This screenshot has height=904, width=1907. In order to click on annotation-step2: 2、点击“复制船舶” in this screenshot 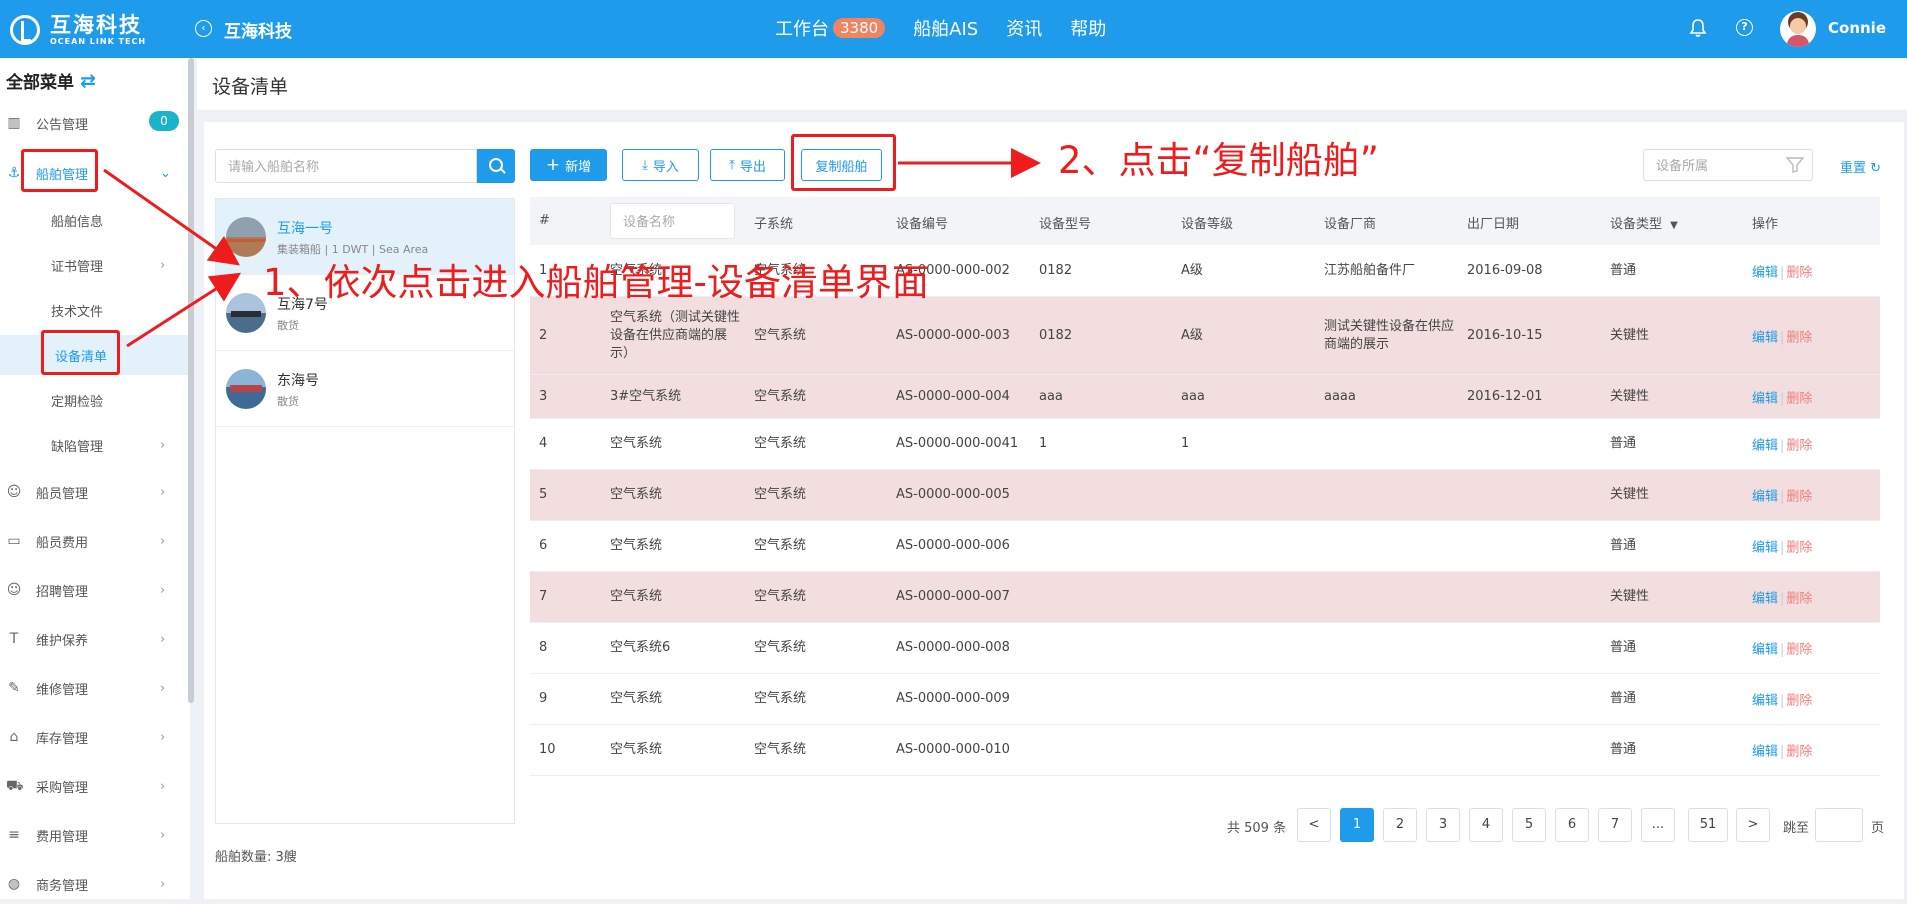, I will do `click(1218, 160)`.